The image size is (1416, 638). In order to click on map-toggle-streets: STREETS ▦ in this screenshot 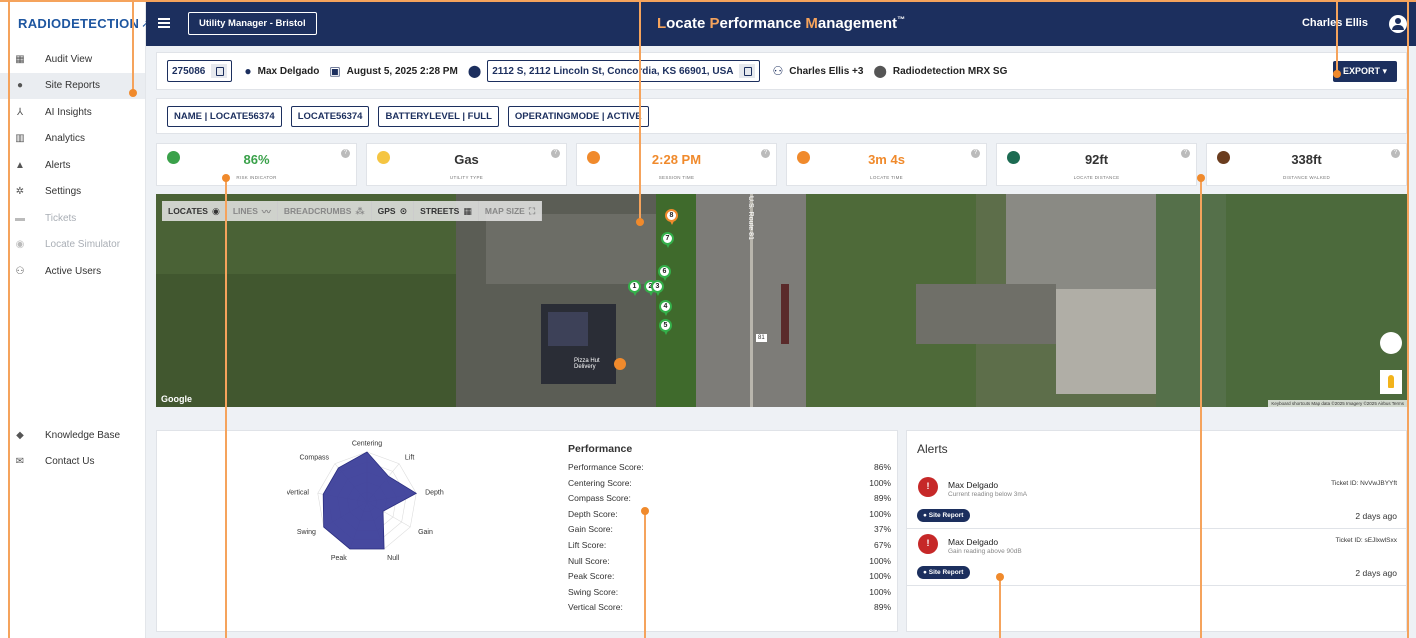, I will do `click(446, 211)`.